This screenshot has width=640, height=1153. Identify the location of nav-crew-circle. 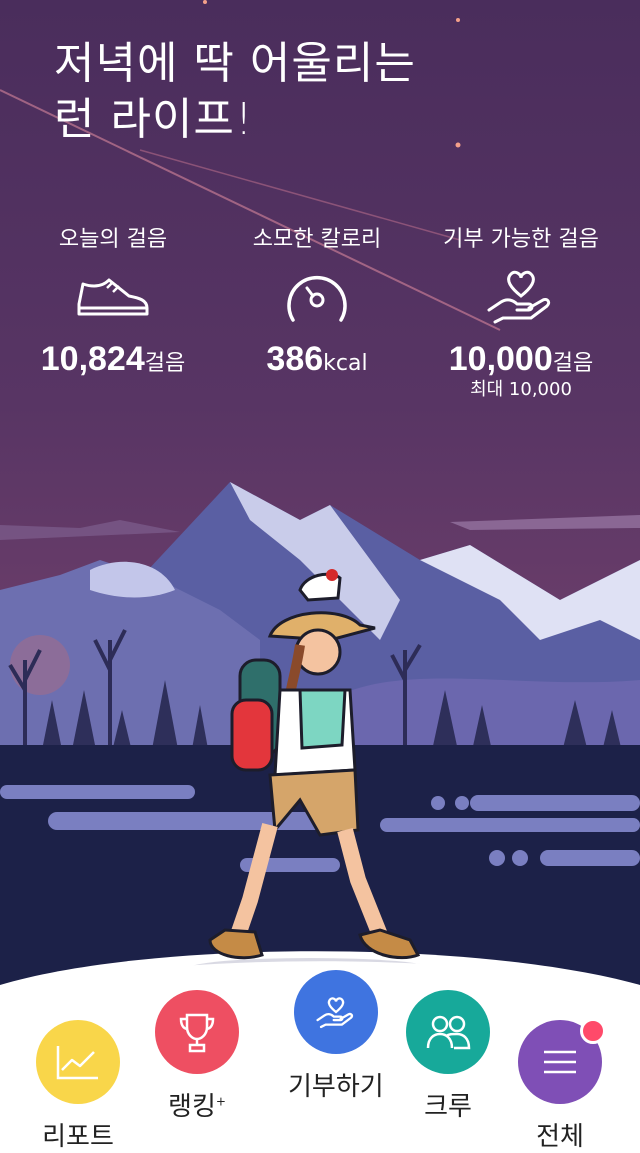
(448, 1032).